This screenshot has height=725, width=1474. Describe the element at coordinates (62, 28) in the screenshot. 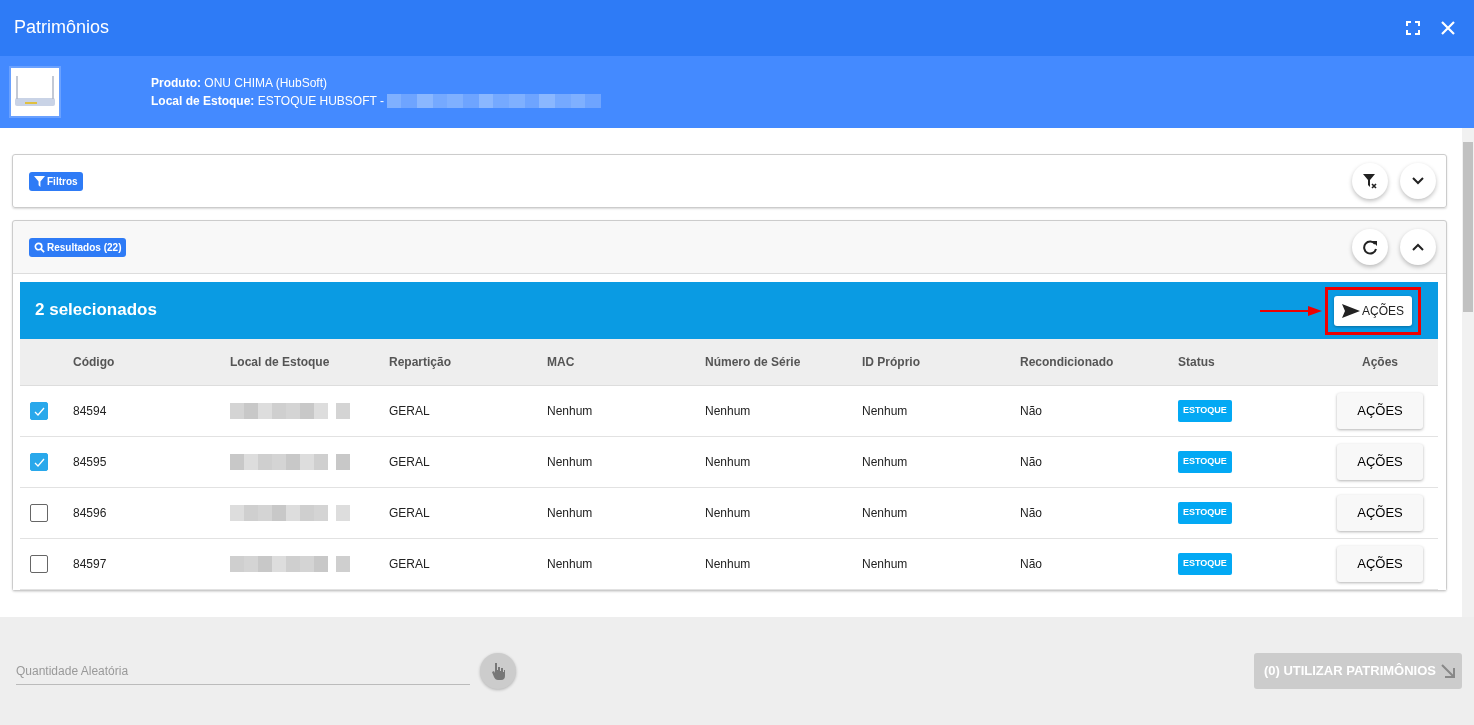

I see `window-title: Patrimônios` at that location.